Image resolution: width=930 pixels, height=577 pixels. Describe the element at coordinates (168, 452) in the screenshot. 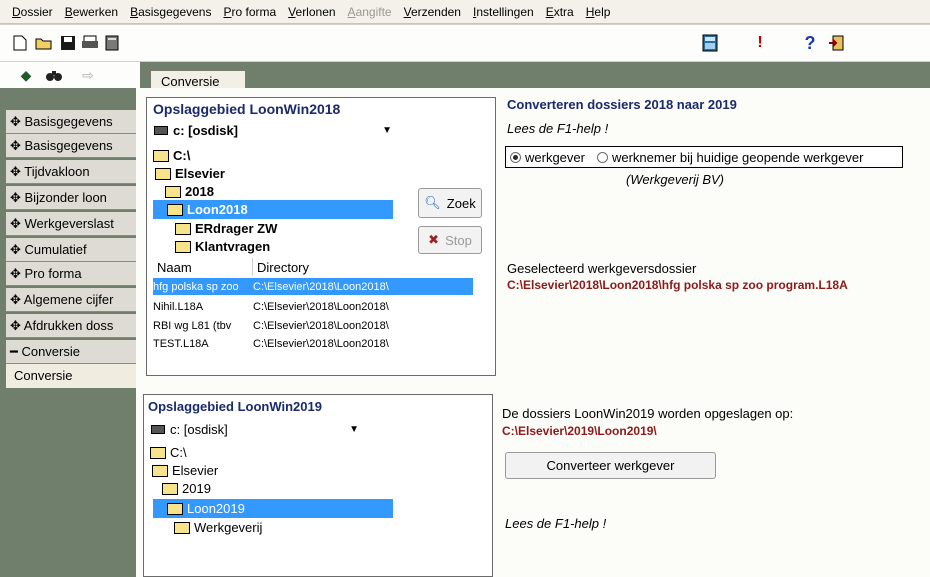

I see `target-tree-root: C:\` at that location.